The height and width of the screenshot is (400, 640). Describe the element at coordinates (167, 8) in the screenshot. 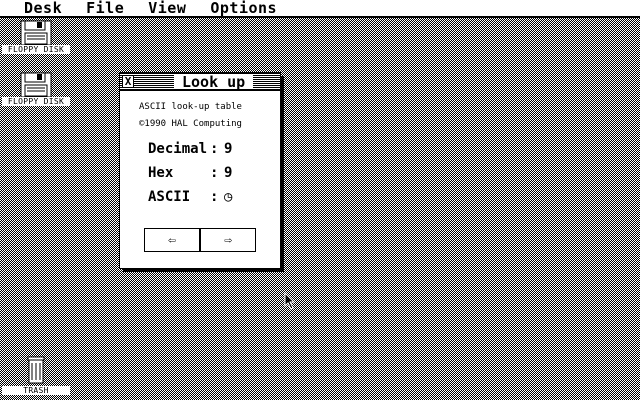

I see `menu-view: View` at that location.